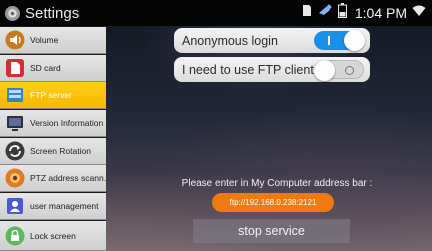 This screenshot has height=251, width=432. Describe the element at coordinates (230, 40) in the screenshot. I see `anonymous-login-label: Anonymous login` at that location.